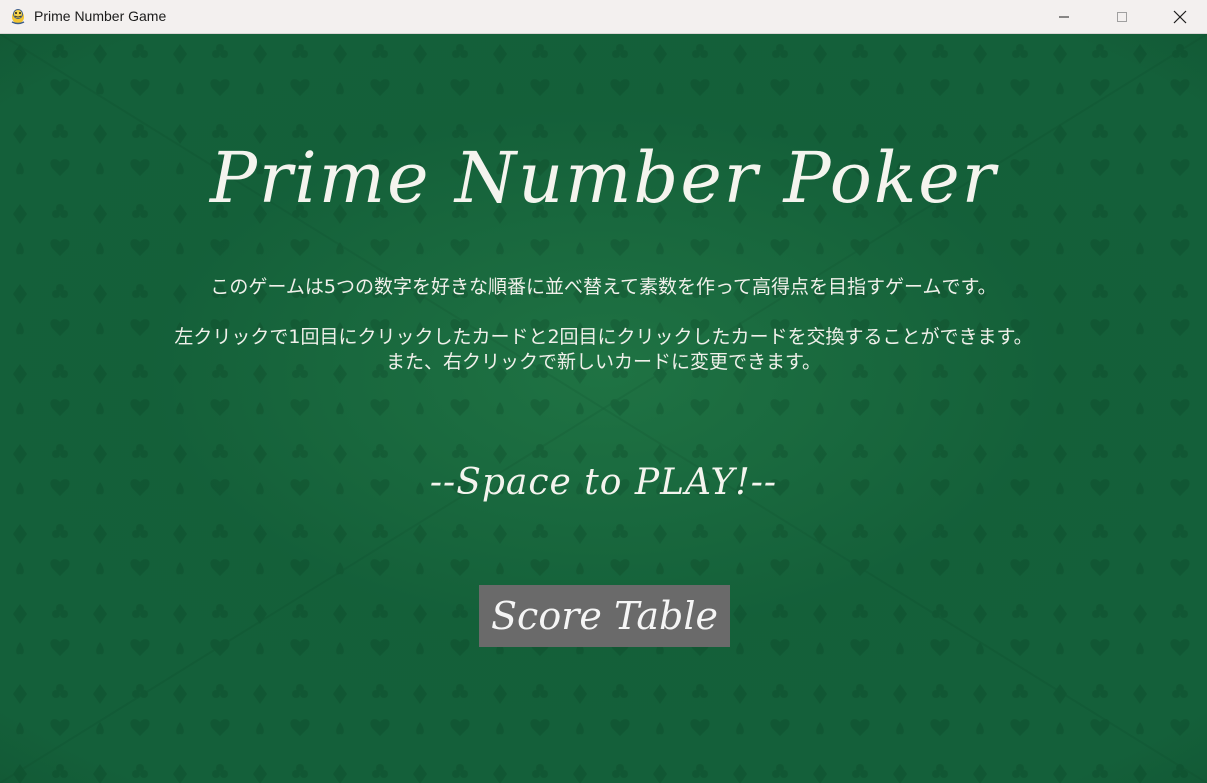 This screenshot has height=783, width=1207. Describe the element at coordinates (603, 362) in the screenshot. I see `description-line-3: また、右クリックで新しいカードに変更できます。` at that location.